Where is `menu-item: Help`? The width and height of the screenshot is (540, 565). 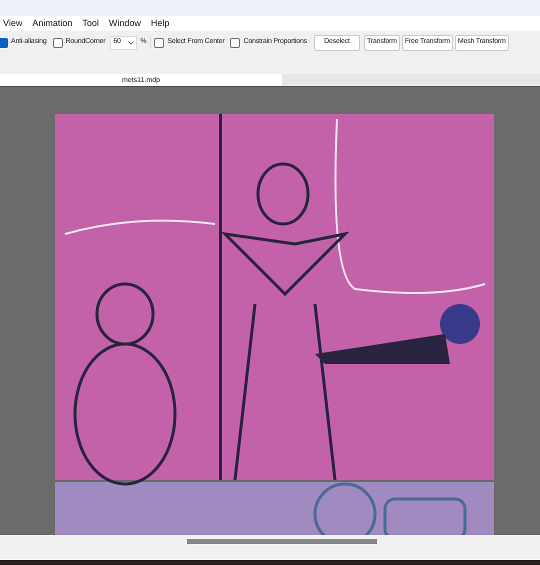 menu-item: Help is located at coordinates (160, 23).